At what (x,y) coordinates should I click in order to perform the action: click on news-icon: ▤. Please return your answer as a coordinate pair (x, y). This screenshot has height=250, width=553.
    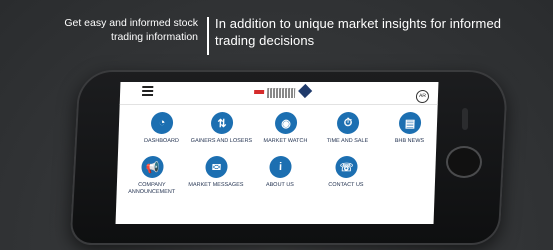
    Looking at the image, I should click on (410, 123).